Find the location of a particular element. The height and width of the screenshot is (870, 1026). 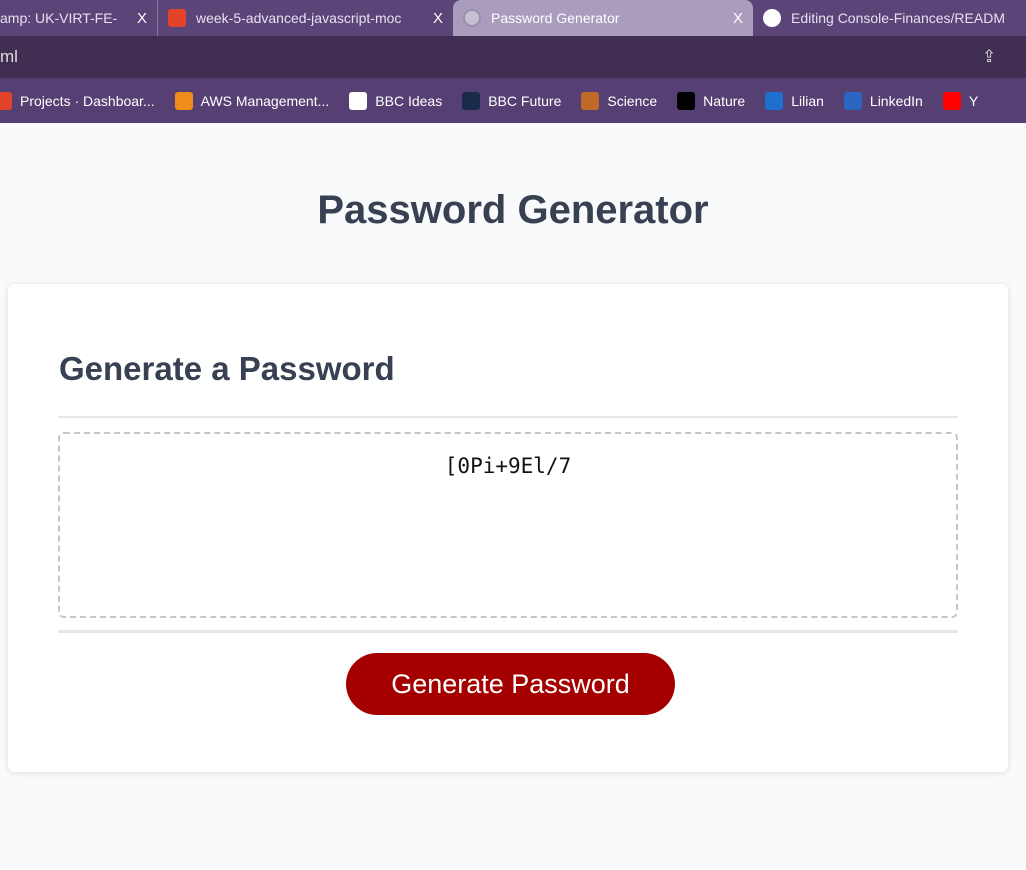

bookmark-label: Y is located at coordinates (973, 100).